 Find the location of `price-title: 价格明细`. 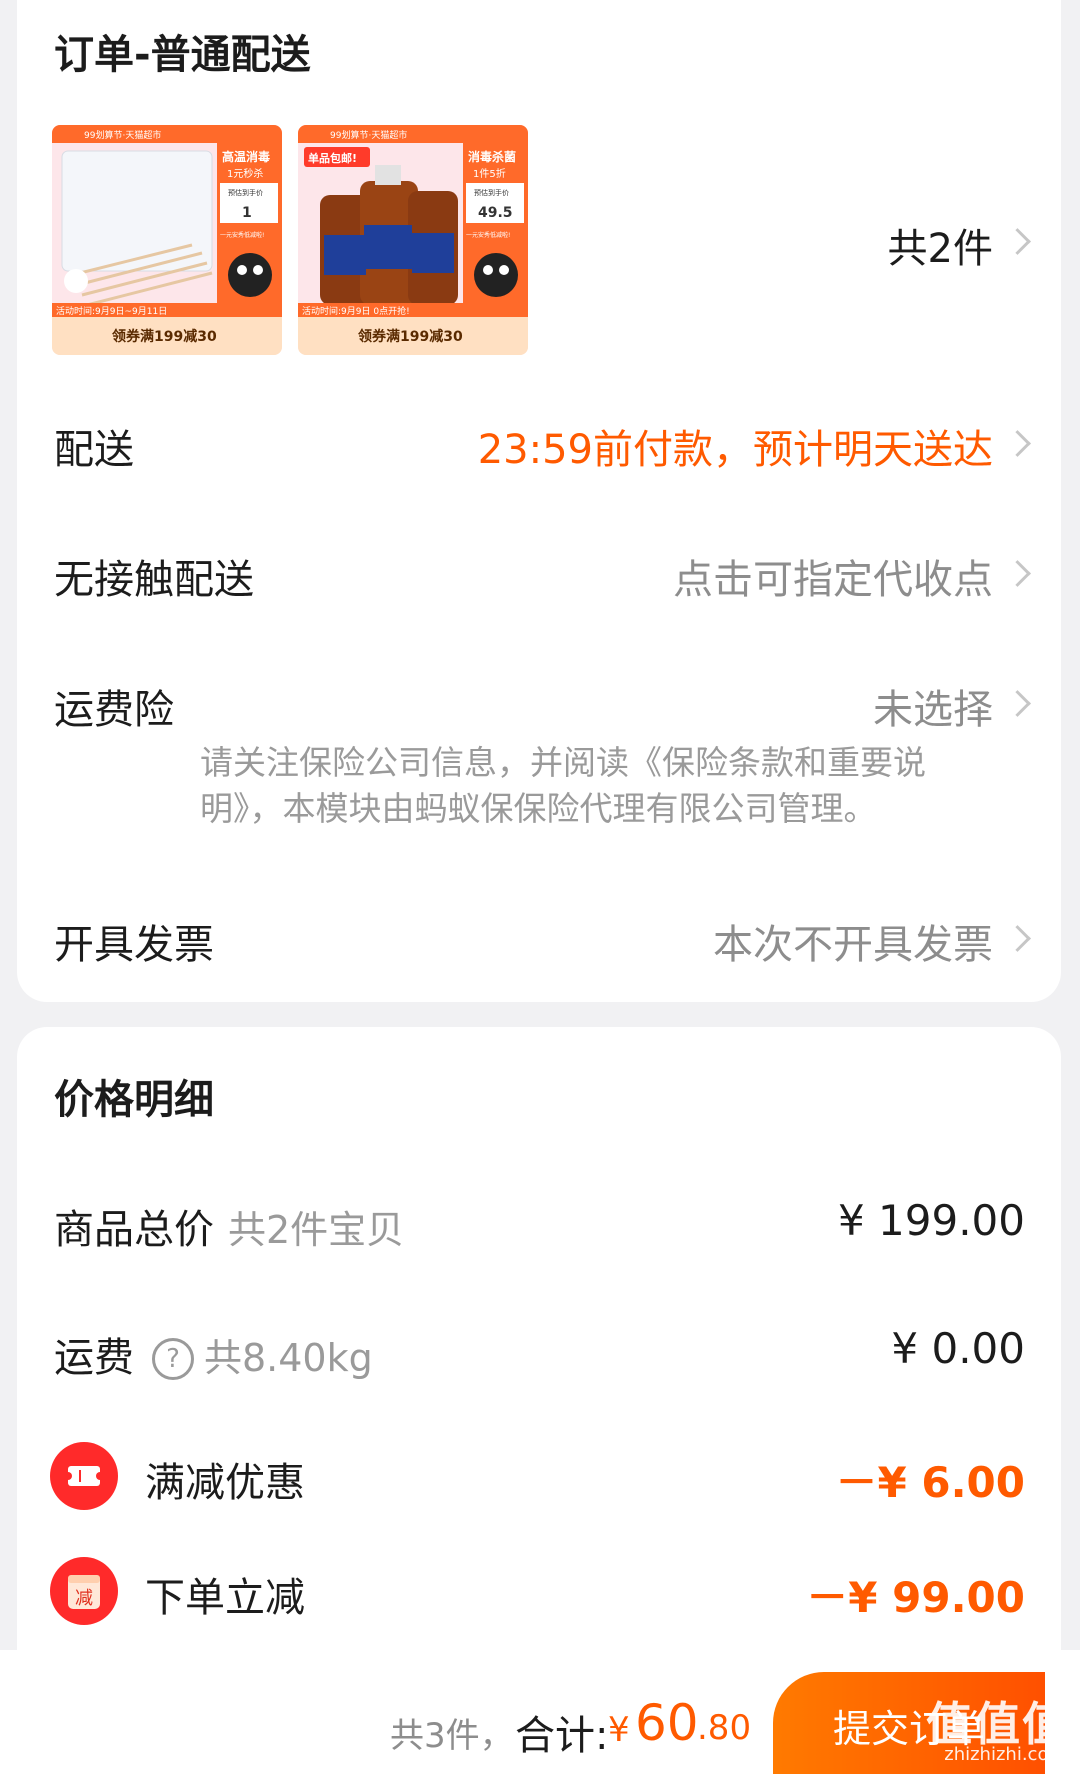

price-title: 价格明细 is located at coordinates (134, 1100).